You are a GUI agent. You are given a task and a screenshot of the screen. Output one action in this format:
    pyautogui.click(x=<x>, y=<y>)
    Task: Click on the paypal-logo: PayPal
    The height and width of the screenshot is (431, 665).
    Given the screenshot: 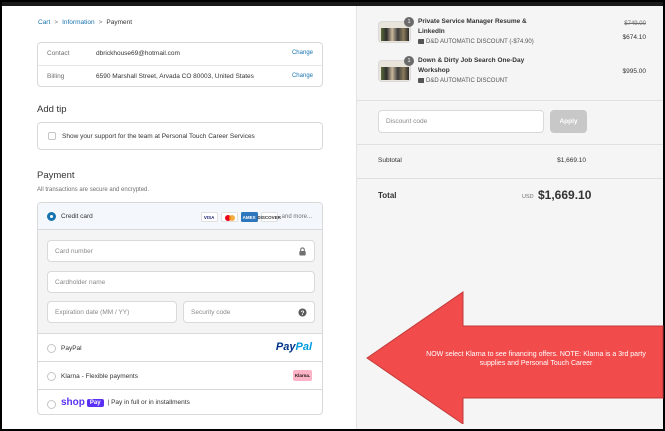 What is the action you would take?
    pyautogui.click(x=293, y=347)
    